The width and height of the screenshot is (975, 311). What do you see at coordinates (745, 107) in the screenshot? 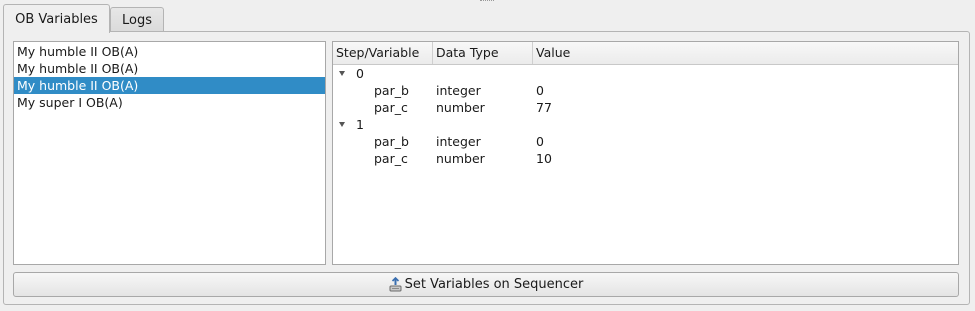
I see `variable-value: 77` at bounding box center [745, 107].